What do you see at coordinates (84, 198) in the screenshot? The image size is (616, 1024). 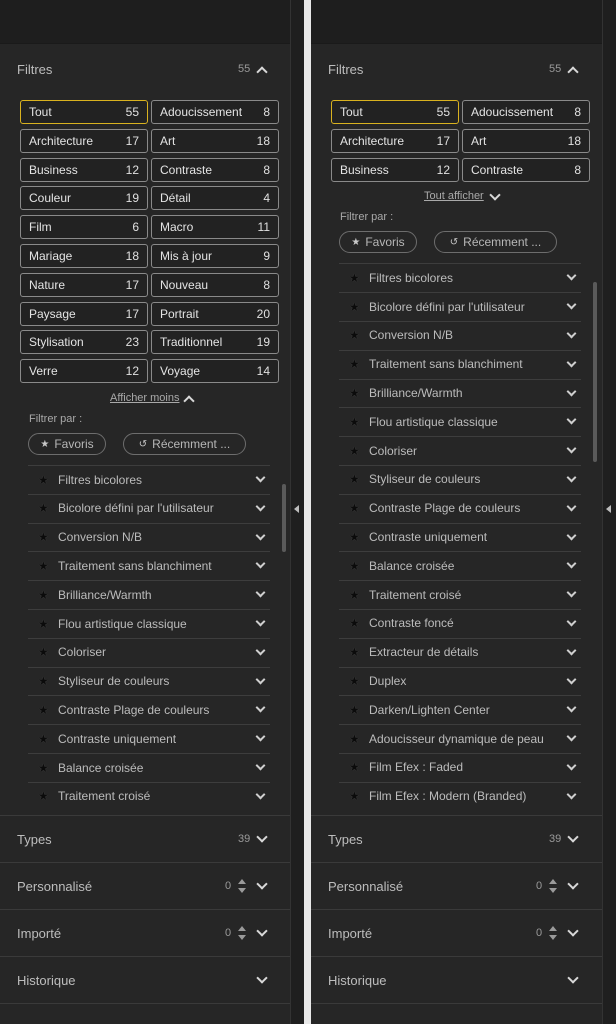 I see `category-tag: Couleur 19` at bounding box center [84, 198].